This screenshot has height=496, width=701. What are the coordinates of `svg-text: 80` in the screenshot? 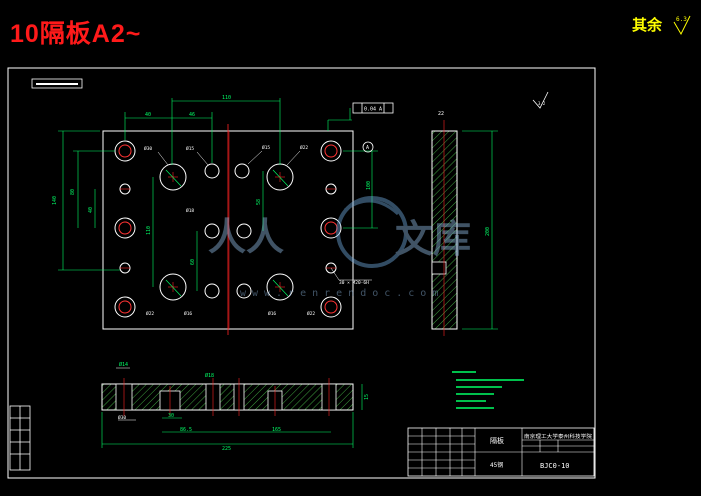 It's located at (73, 192).